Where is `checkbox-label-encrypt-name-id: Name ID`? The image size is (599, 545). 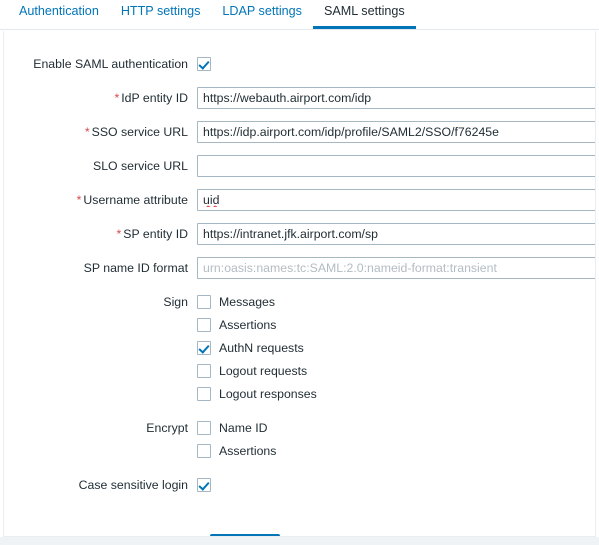
checkbox-label-encrypt-name-id: Name ID is located at coordinates (243, 428).